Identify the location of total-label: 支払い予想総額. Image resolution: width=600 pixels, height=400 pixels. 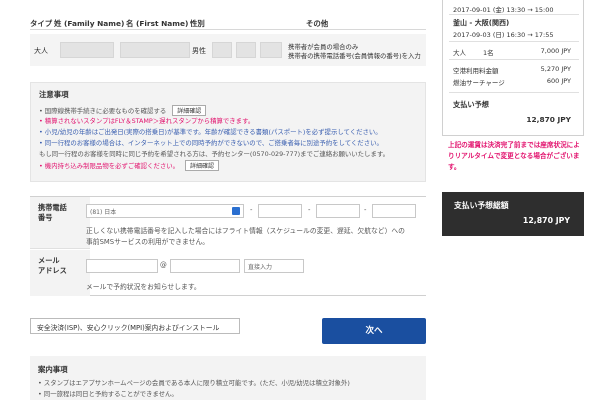
(481, 205).